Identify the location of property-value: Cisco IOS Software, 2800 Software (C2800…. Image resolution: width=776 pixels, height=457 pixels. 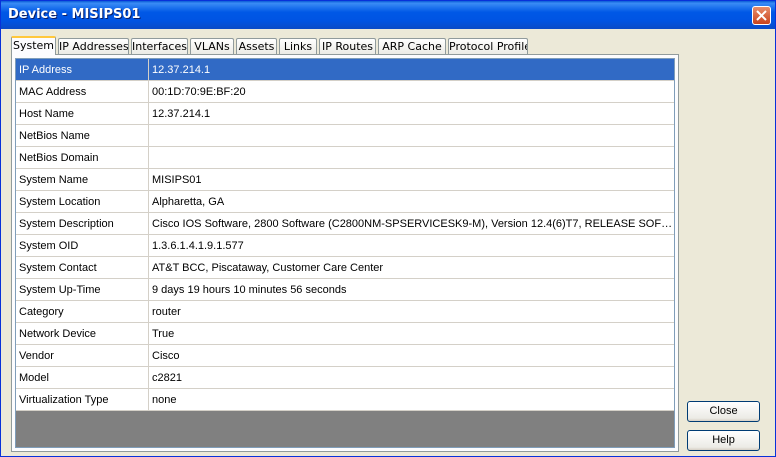
(411, 223).